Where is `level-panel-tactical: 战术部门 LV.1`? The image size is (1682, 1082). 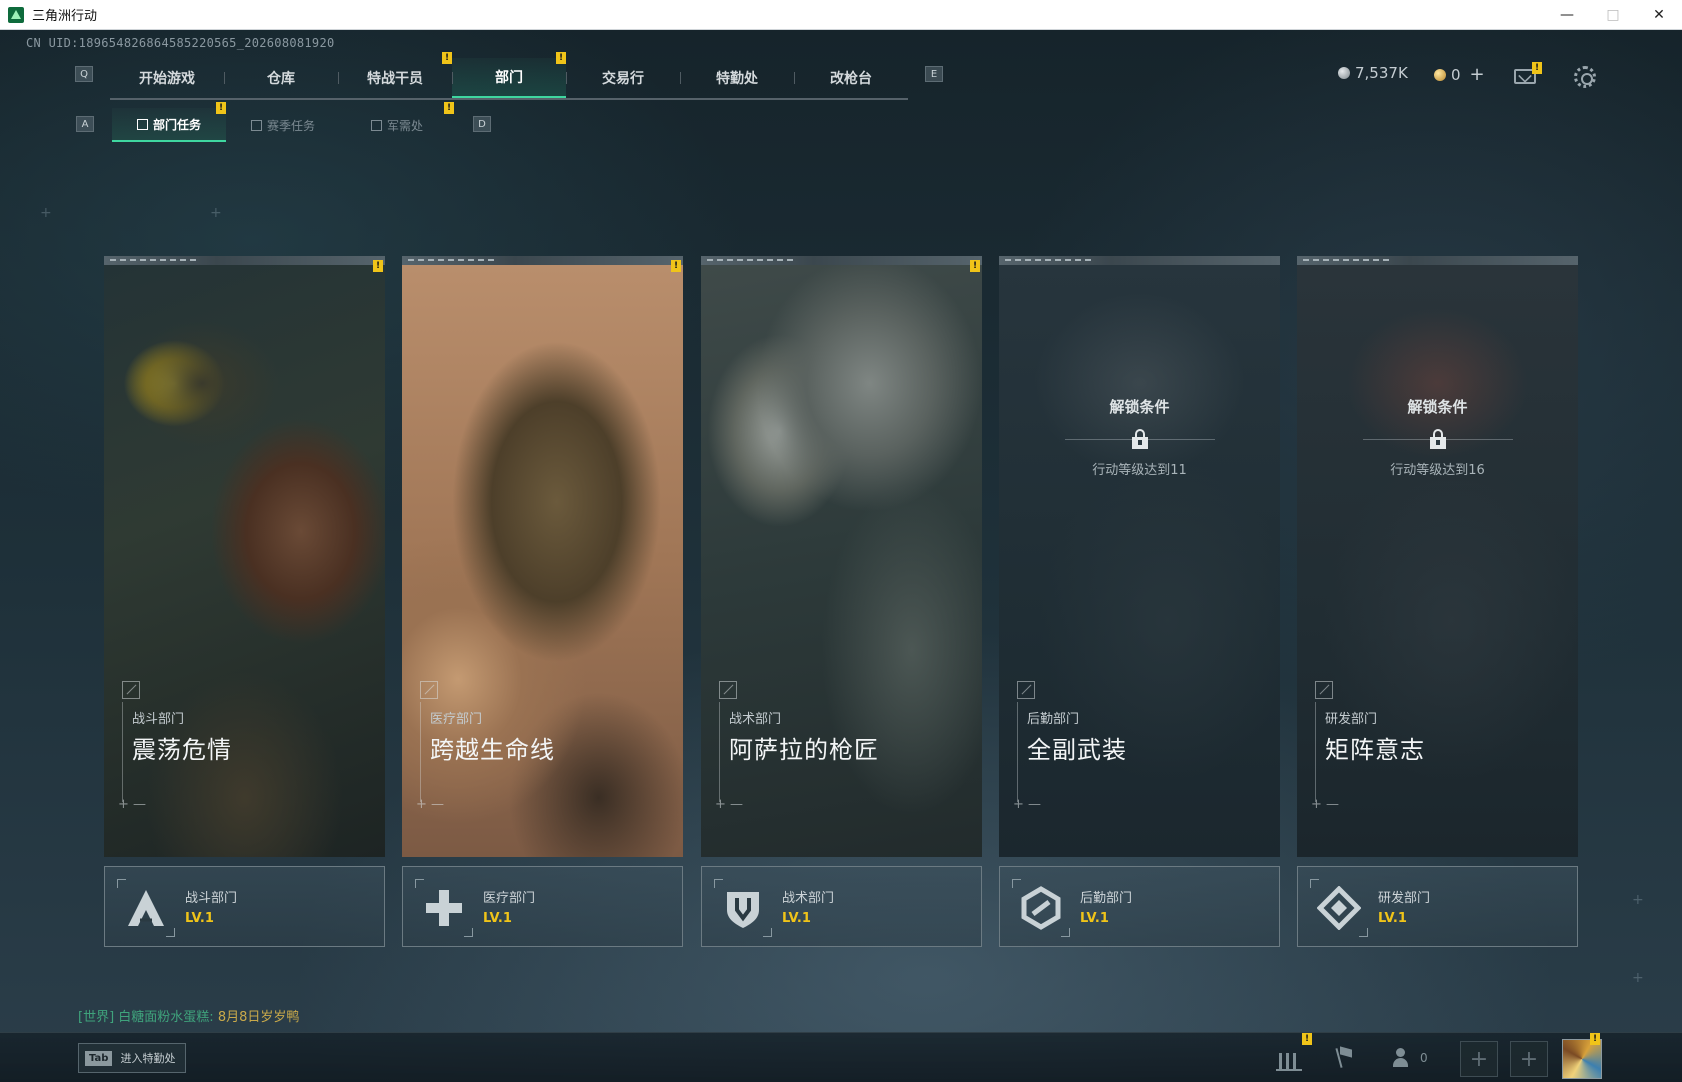
level-panel-tactical: 战术部门 LV.1 is located at coordinates (841, 906).